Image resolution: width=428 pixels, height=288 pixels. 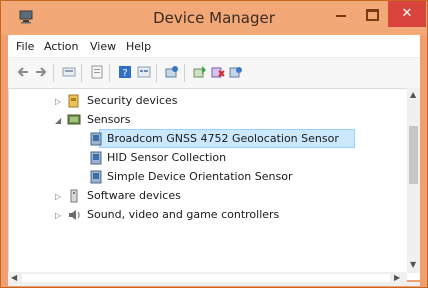 I want to click on properties-icon, so click(x=97, y=72).